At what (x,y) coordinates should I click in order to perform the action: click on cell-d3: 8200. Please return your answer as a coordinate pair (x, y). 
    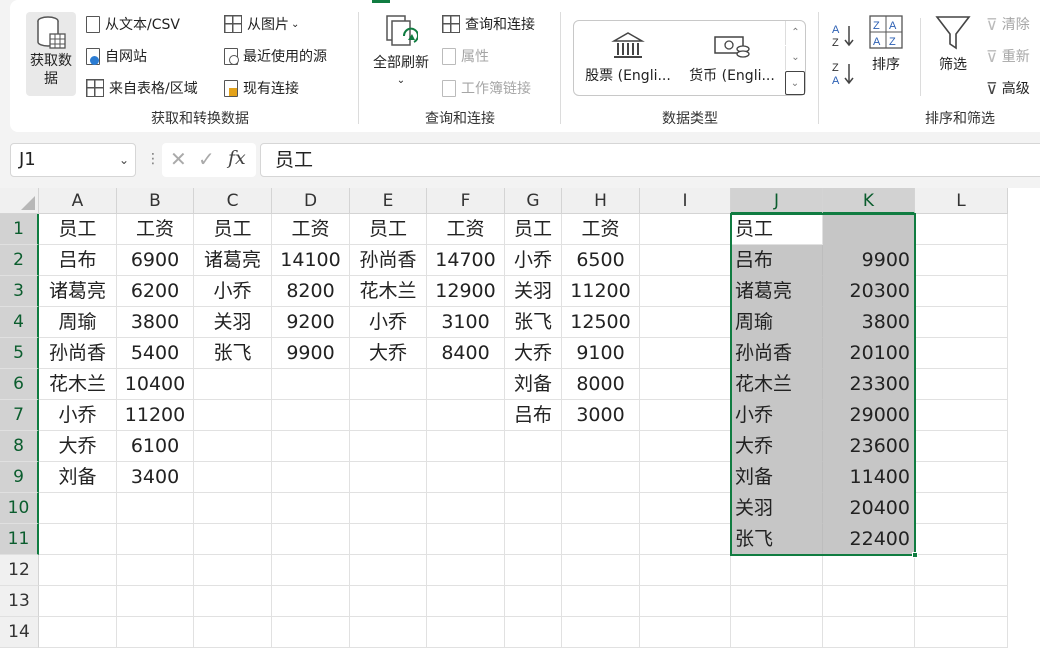
    Looking at the image, I should click on (311, 291).